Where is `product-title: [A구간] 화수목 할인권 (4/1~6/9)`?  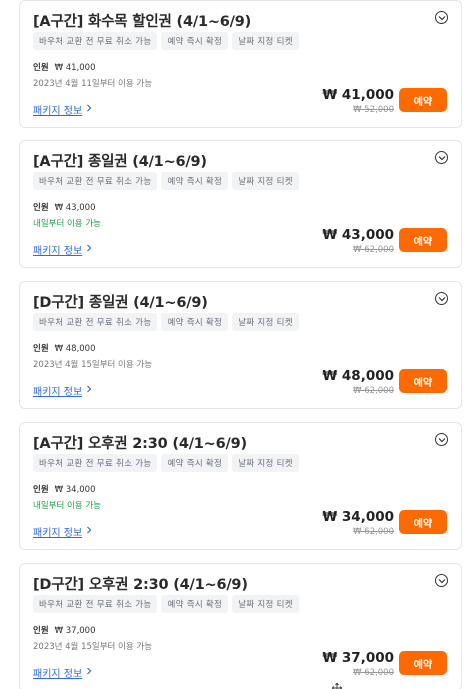 product-title: [A구간] 화수목 할인권 (4/1~6/9) is located at coordinates (142, 22).